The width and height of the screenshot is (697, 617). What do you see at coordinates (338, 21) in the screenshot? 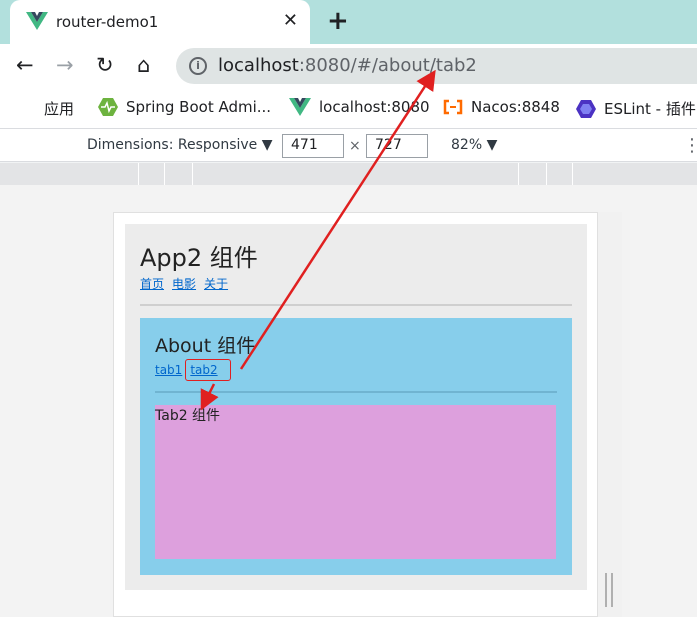
I see `new-tab-button: +` at bounding box center [338, 21].